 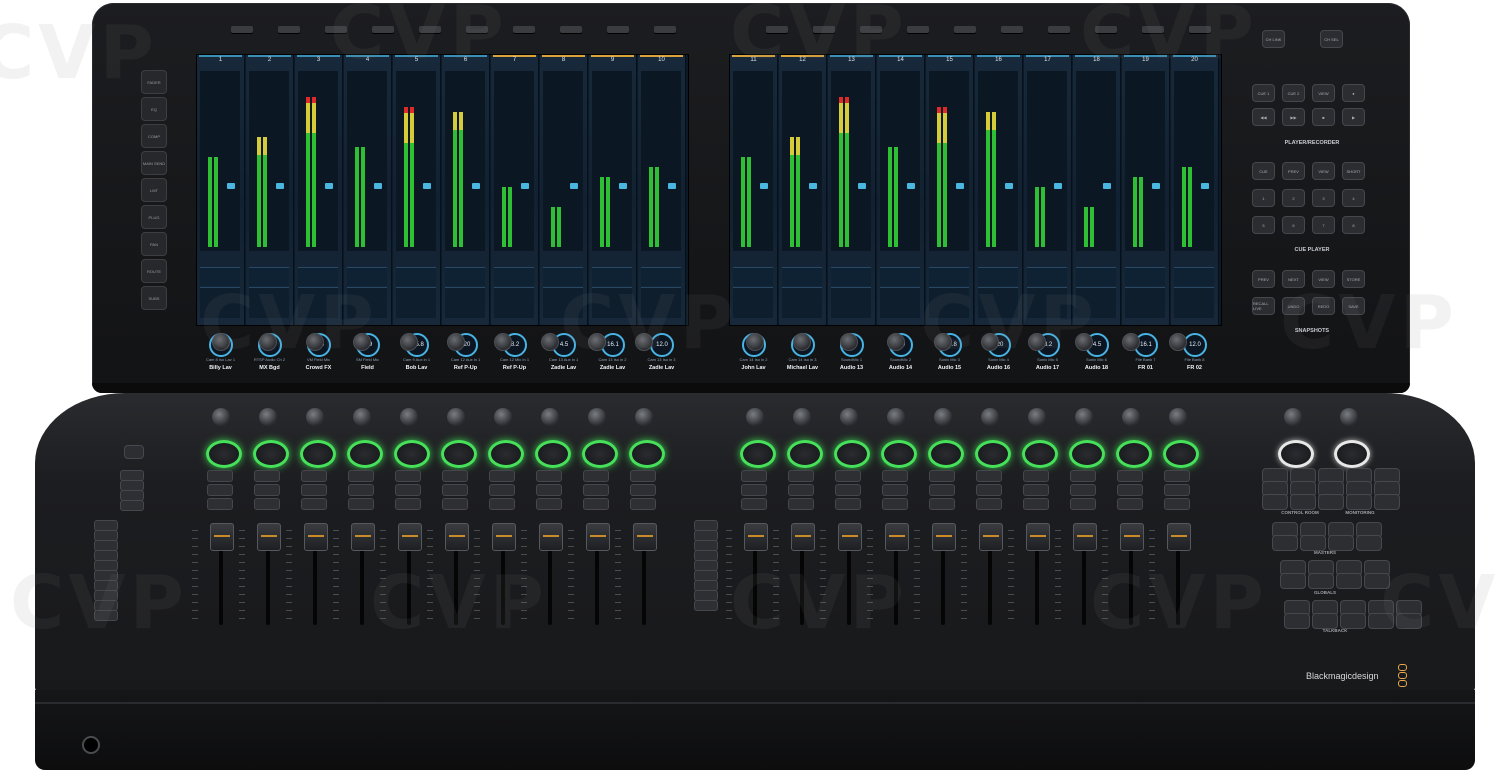 What do you see at coordinates (1341, 543) in the screenshot?
I see `masters-button` at bounding box center [1341, 543].